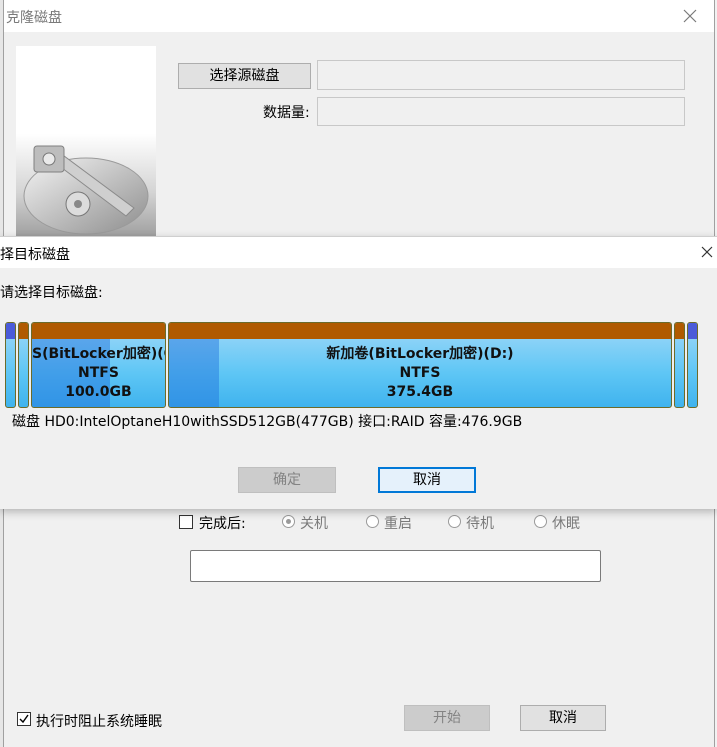  What do you see at coordinates (99, 722) in the screenshot?
I see `prevent-sleep-label: 执行时阻止系统睡眠` at bounding box center [99, 722].